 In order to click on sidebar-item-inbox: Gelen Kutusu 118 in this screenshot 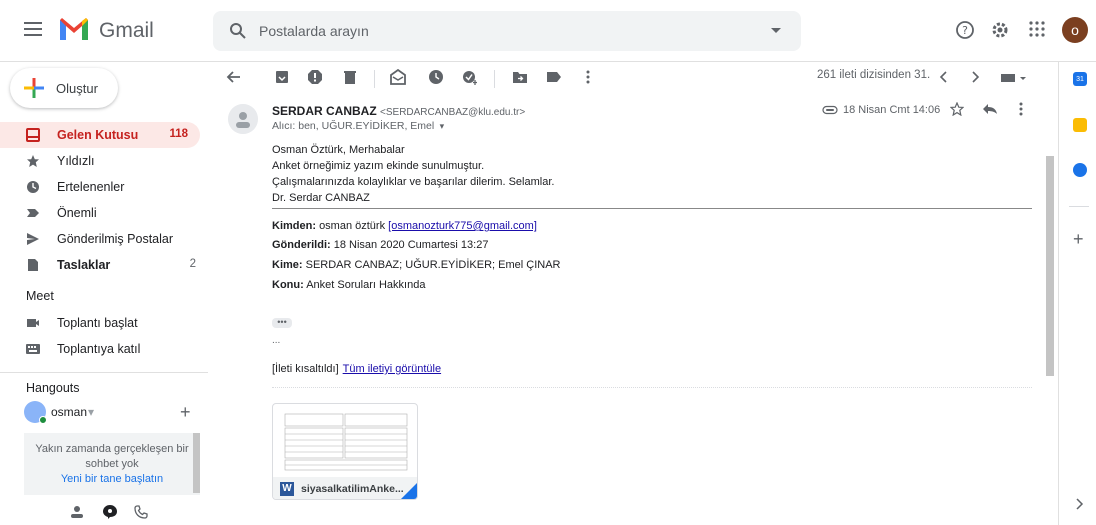, I will do `click(100, 135)`.